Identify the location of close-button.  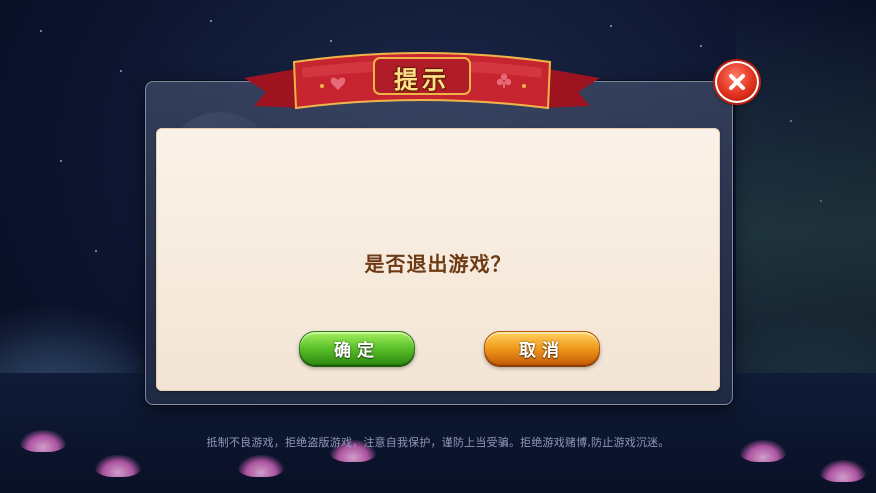
(737, 82).